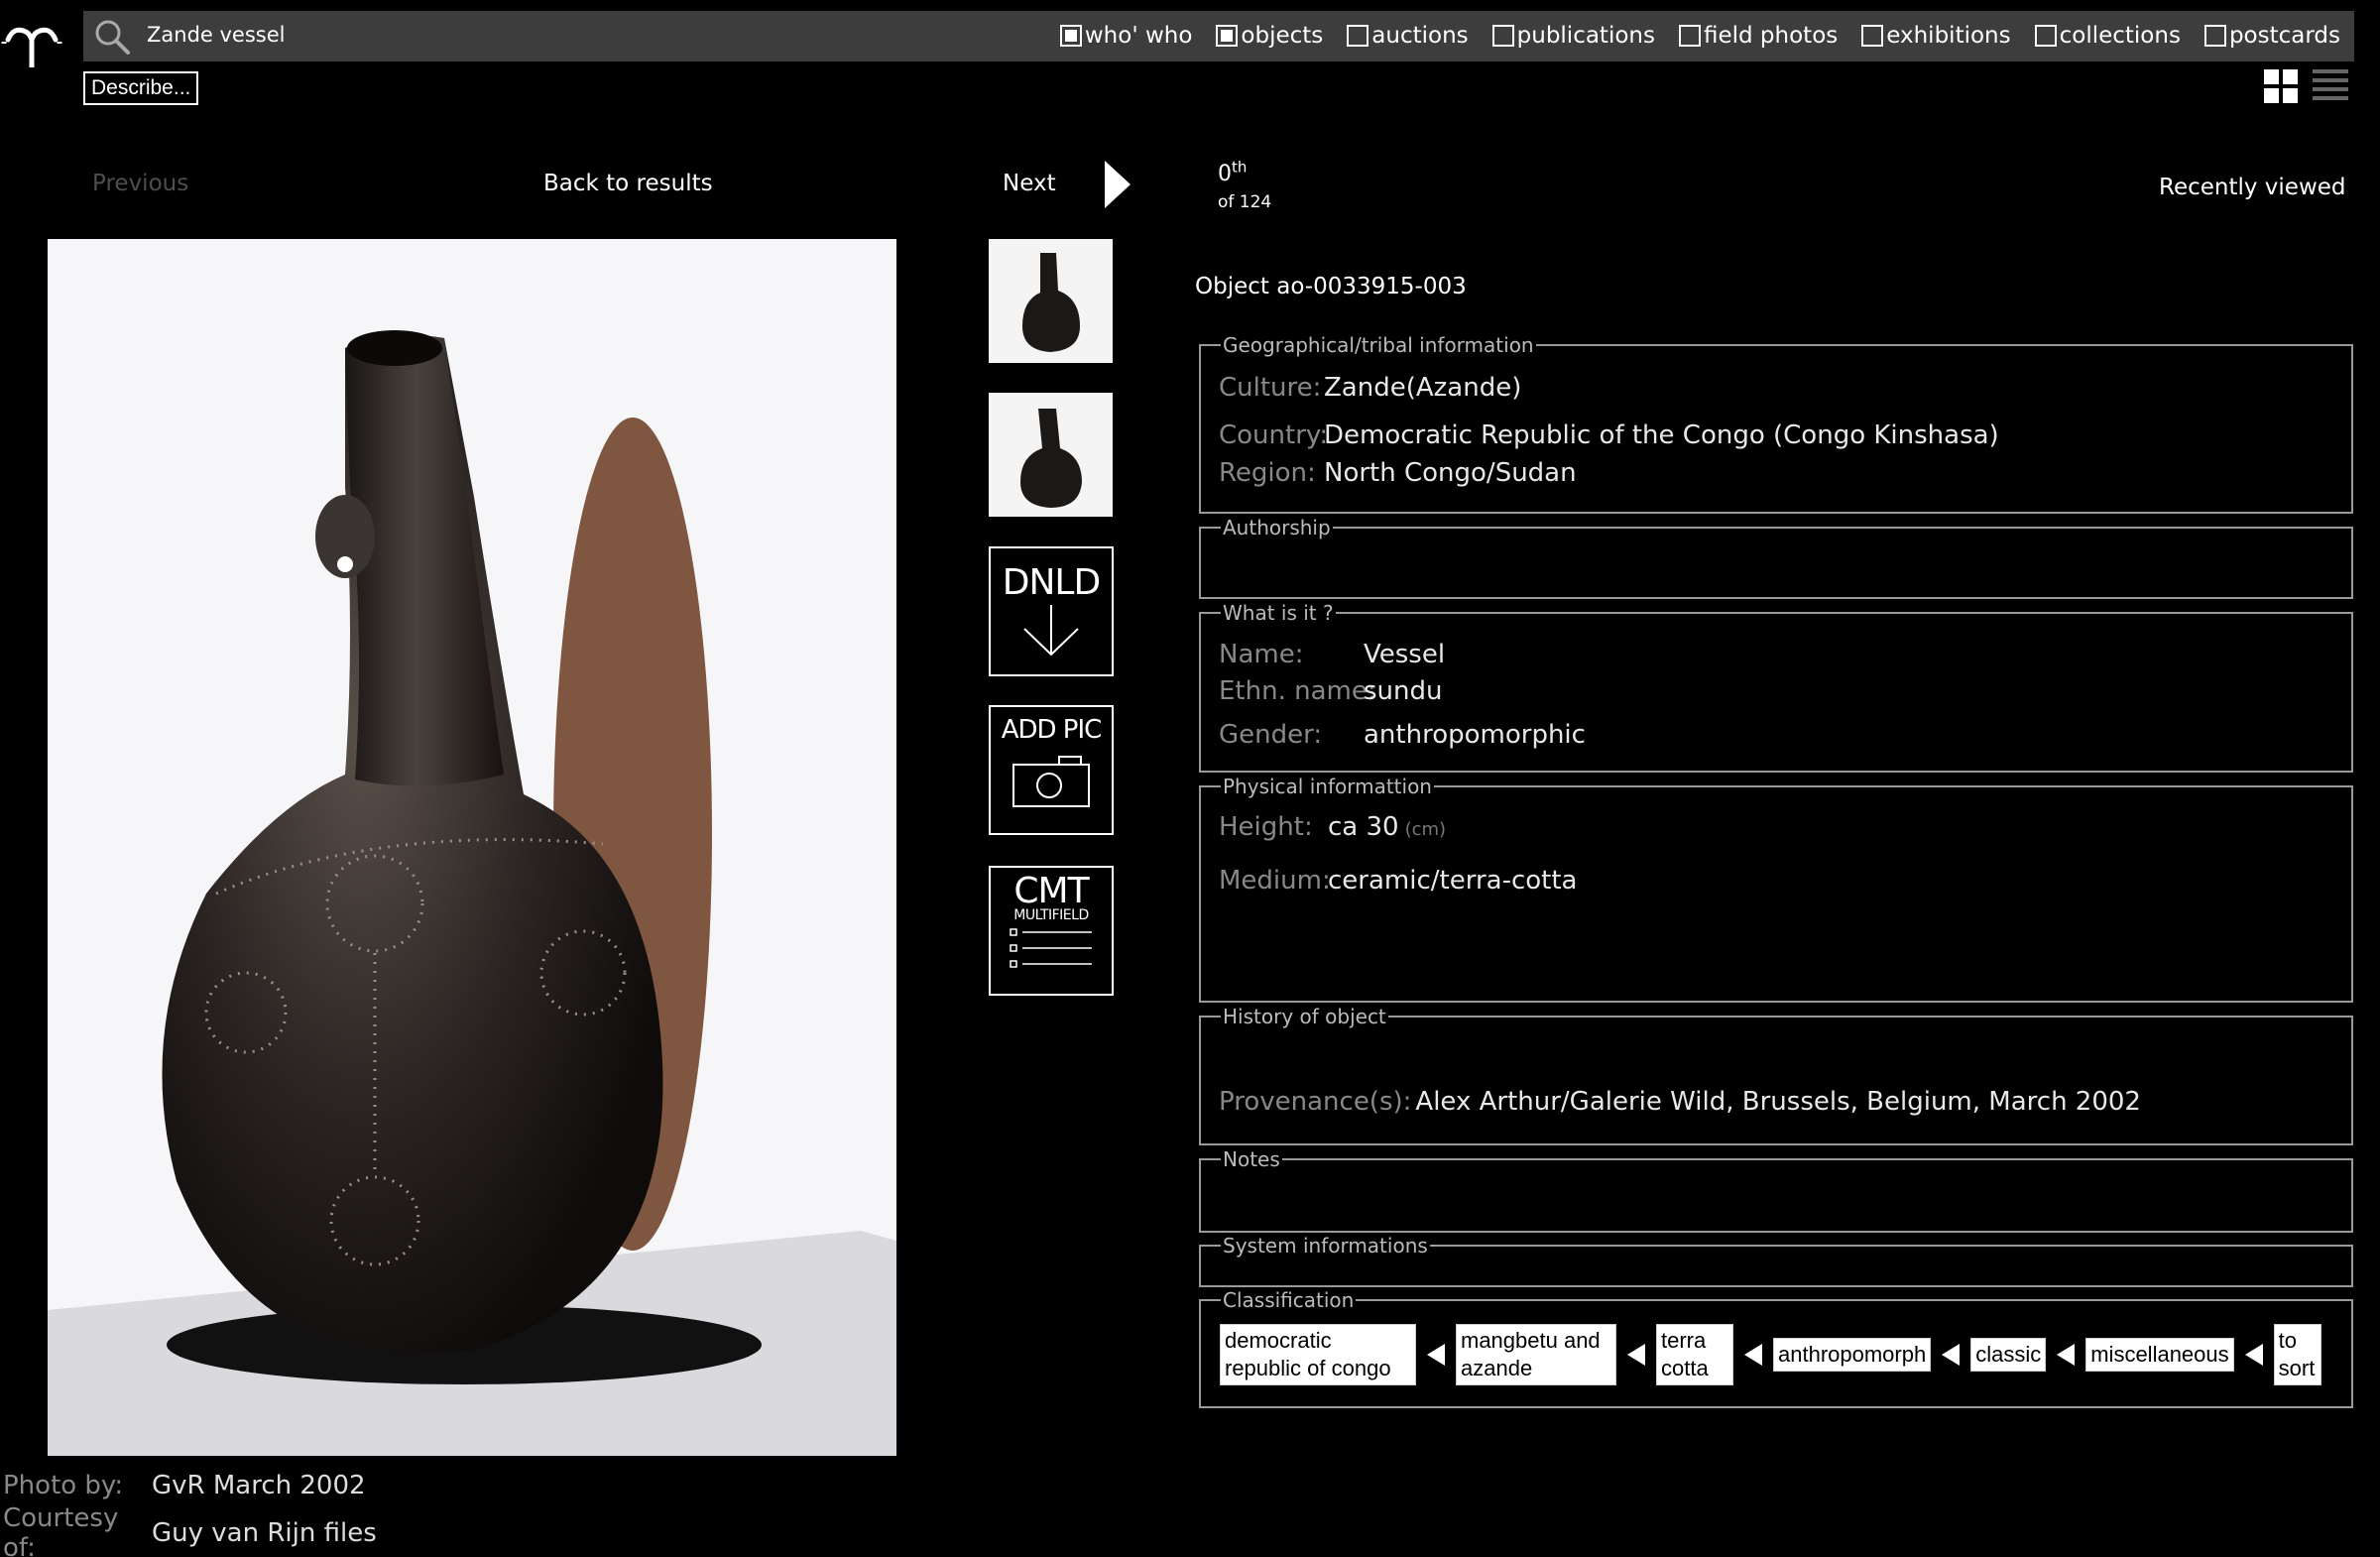  What do you see at coordinates (1278, 613) in the screenshot?
I see `section-title: What is it ?` at bounding box center [1278, 613].